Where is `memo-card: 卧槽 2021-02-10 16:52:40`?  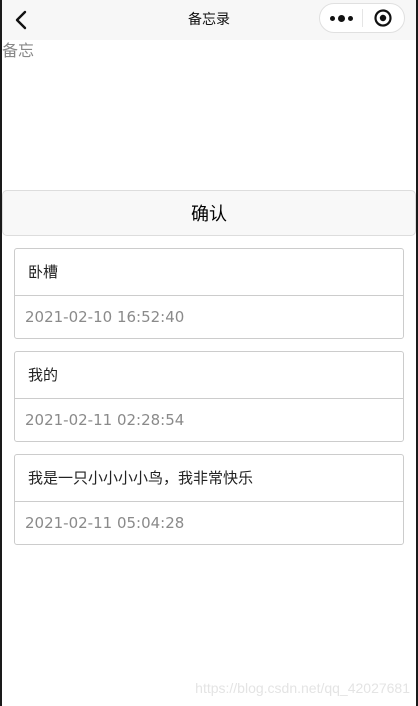
memo-card: 卧槽 2021-02-10 16:52:40 is located at coordinates (209, 293).